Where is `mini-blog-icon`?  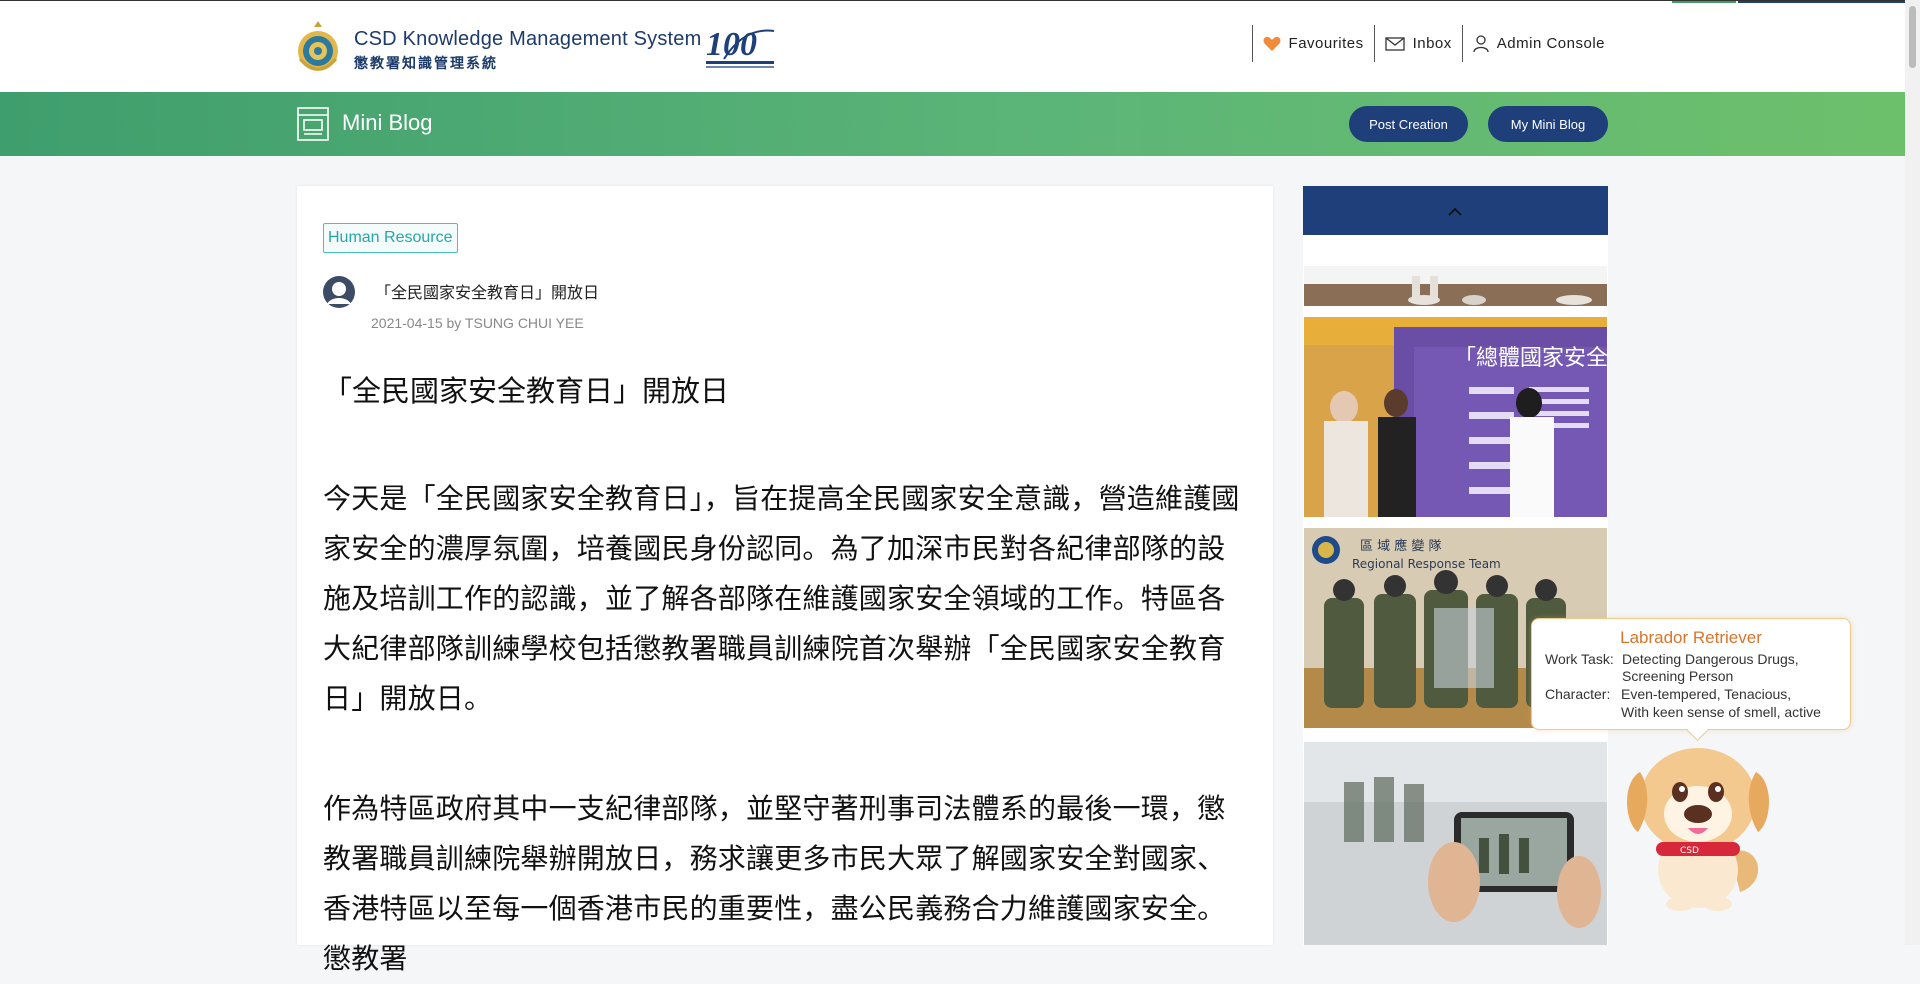 mini-blog-icon is located at coordinates (313, 124).